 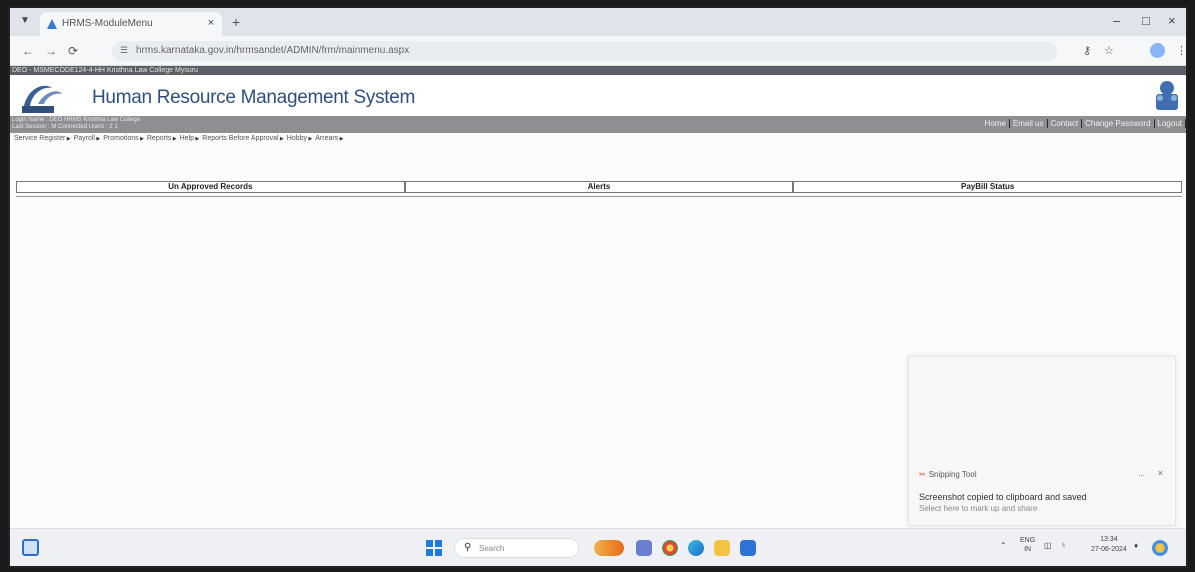 I want to click on new-tab-button: +, so click(x=236, y=22).